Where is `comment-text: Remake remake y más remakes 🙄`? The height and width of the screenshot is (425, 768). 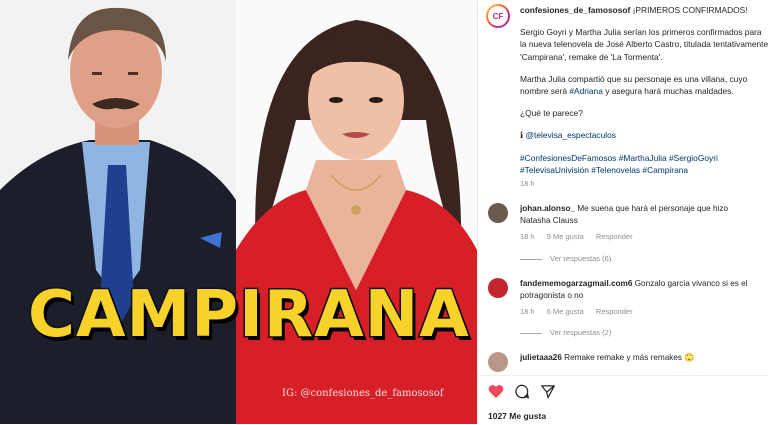
comment-text: Remake remake y más remakes 🙄 is located at coordinates (629, 357).